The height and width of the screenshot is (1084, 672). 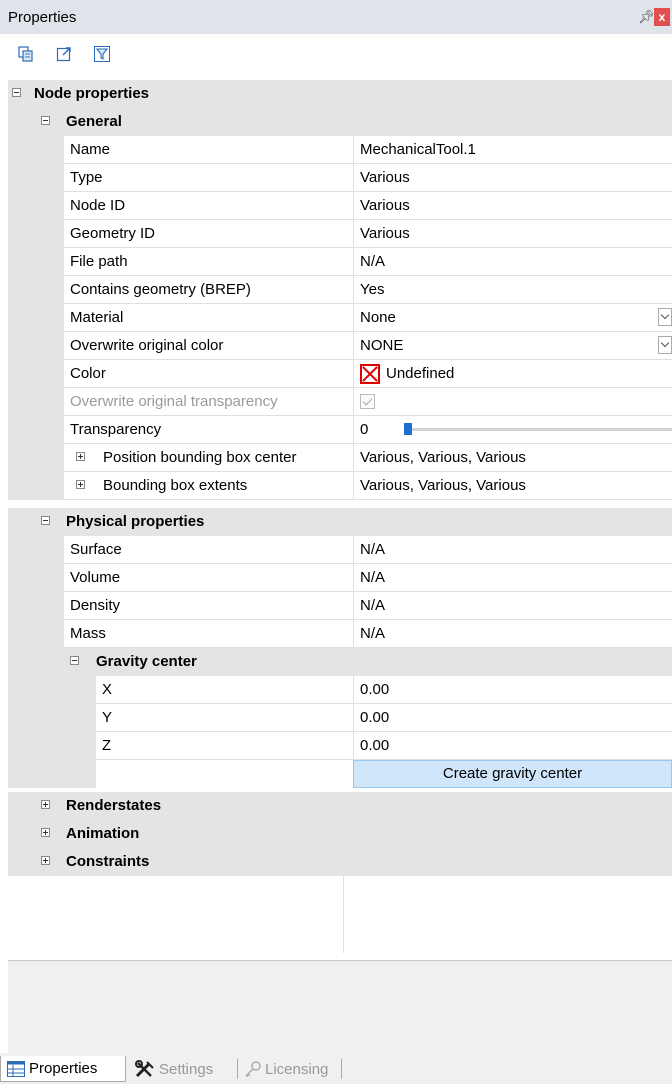 What do you see at coordinates (340, 634) in the screenshot?
I see `property-row-mass: Mass N/A` at bounding box center [340, 634].